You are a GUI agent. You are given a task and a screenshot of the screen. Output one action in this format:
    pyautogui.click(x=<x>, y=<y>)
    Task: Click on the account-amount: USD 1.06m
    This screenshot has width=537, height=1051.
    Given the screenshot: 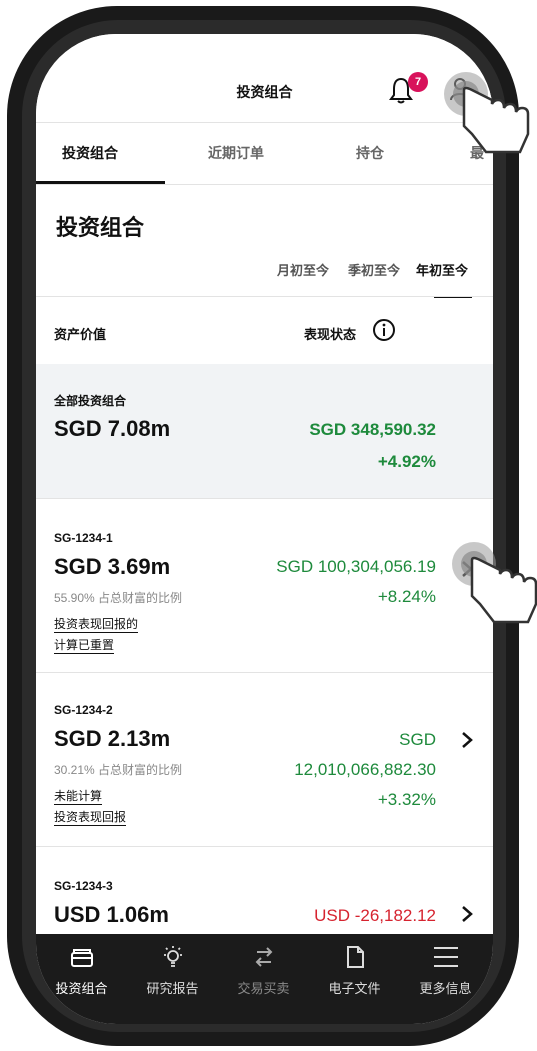 What is the action you would take?
    pyautogui.click(x=111, y=914)
    